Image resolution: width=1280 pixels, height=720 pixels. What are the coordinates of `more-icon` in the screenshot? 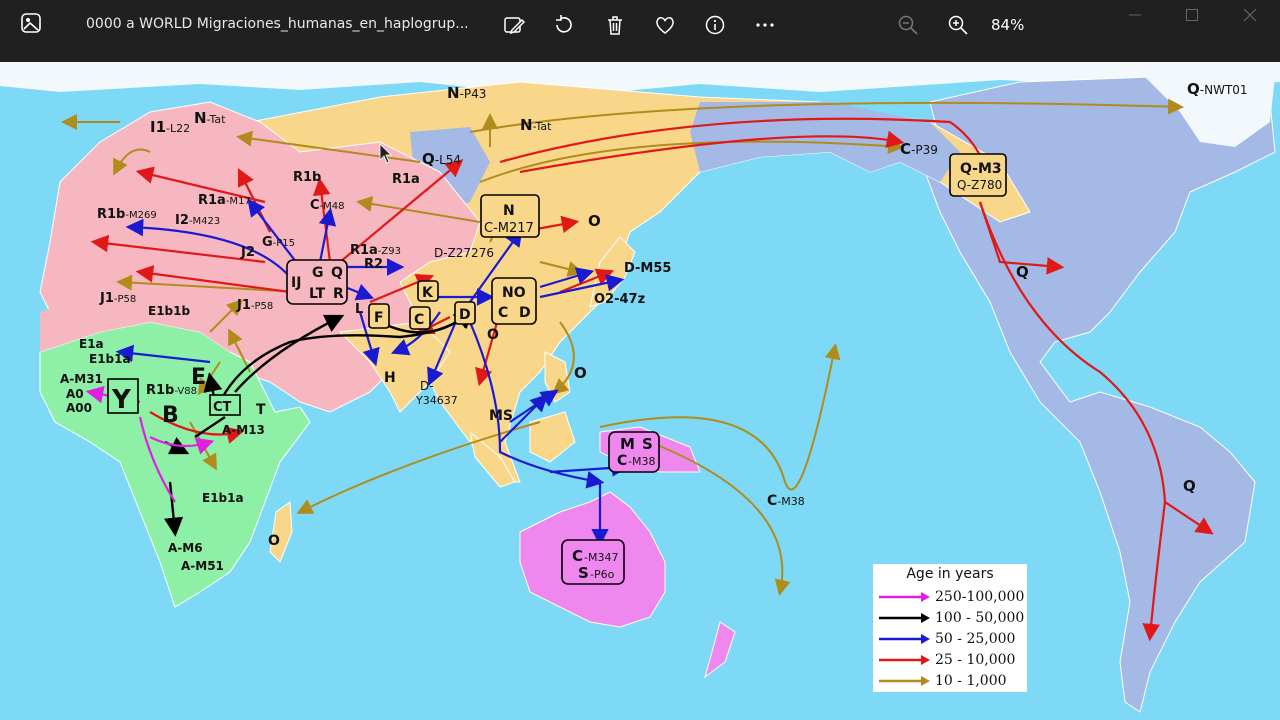 It's located at (765, 25).